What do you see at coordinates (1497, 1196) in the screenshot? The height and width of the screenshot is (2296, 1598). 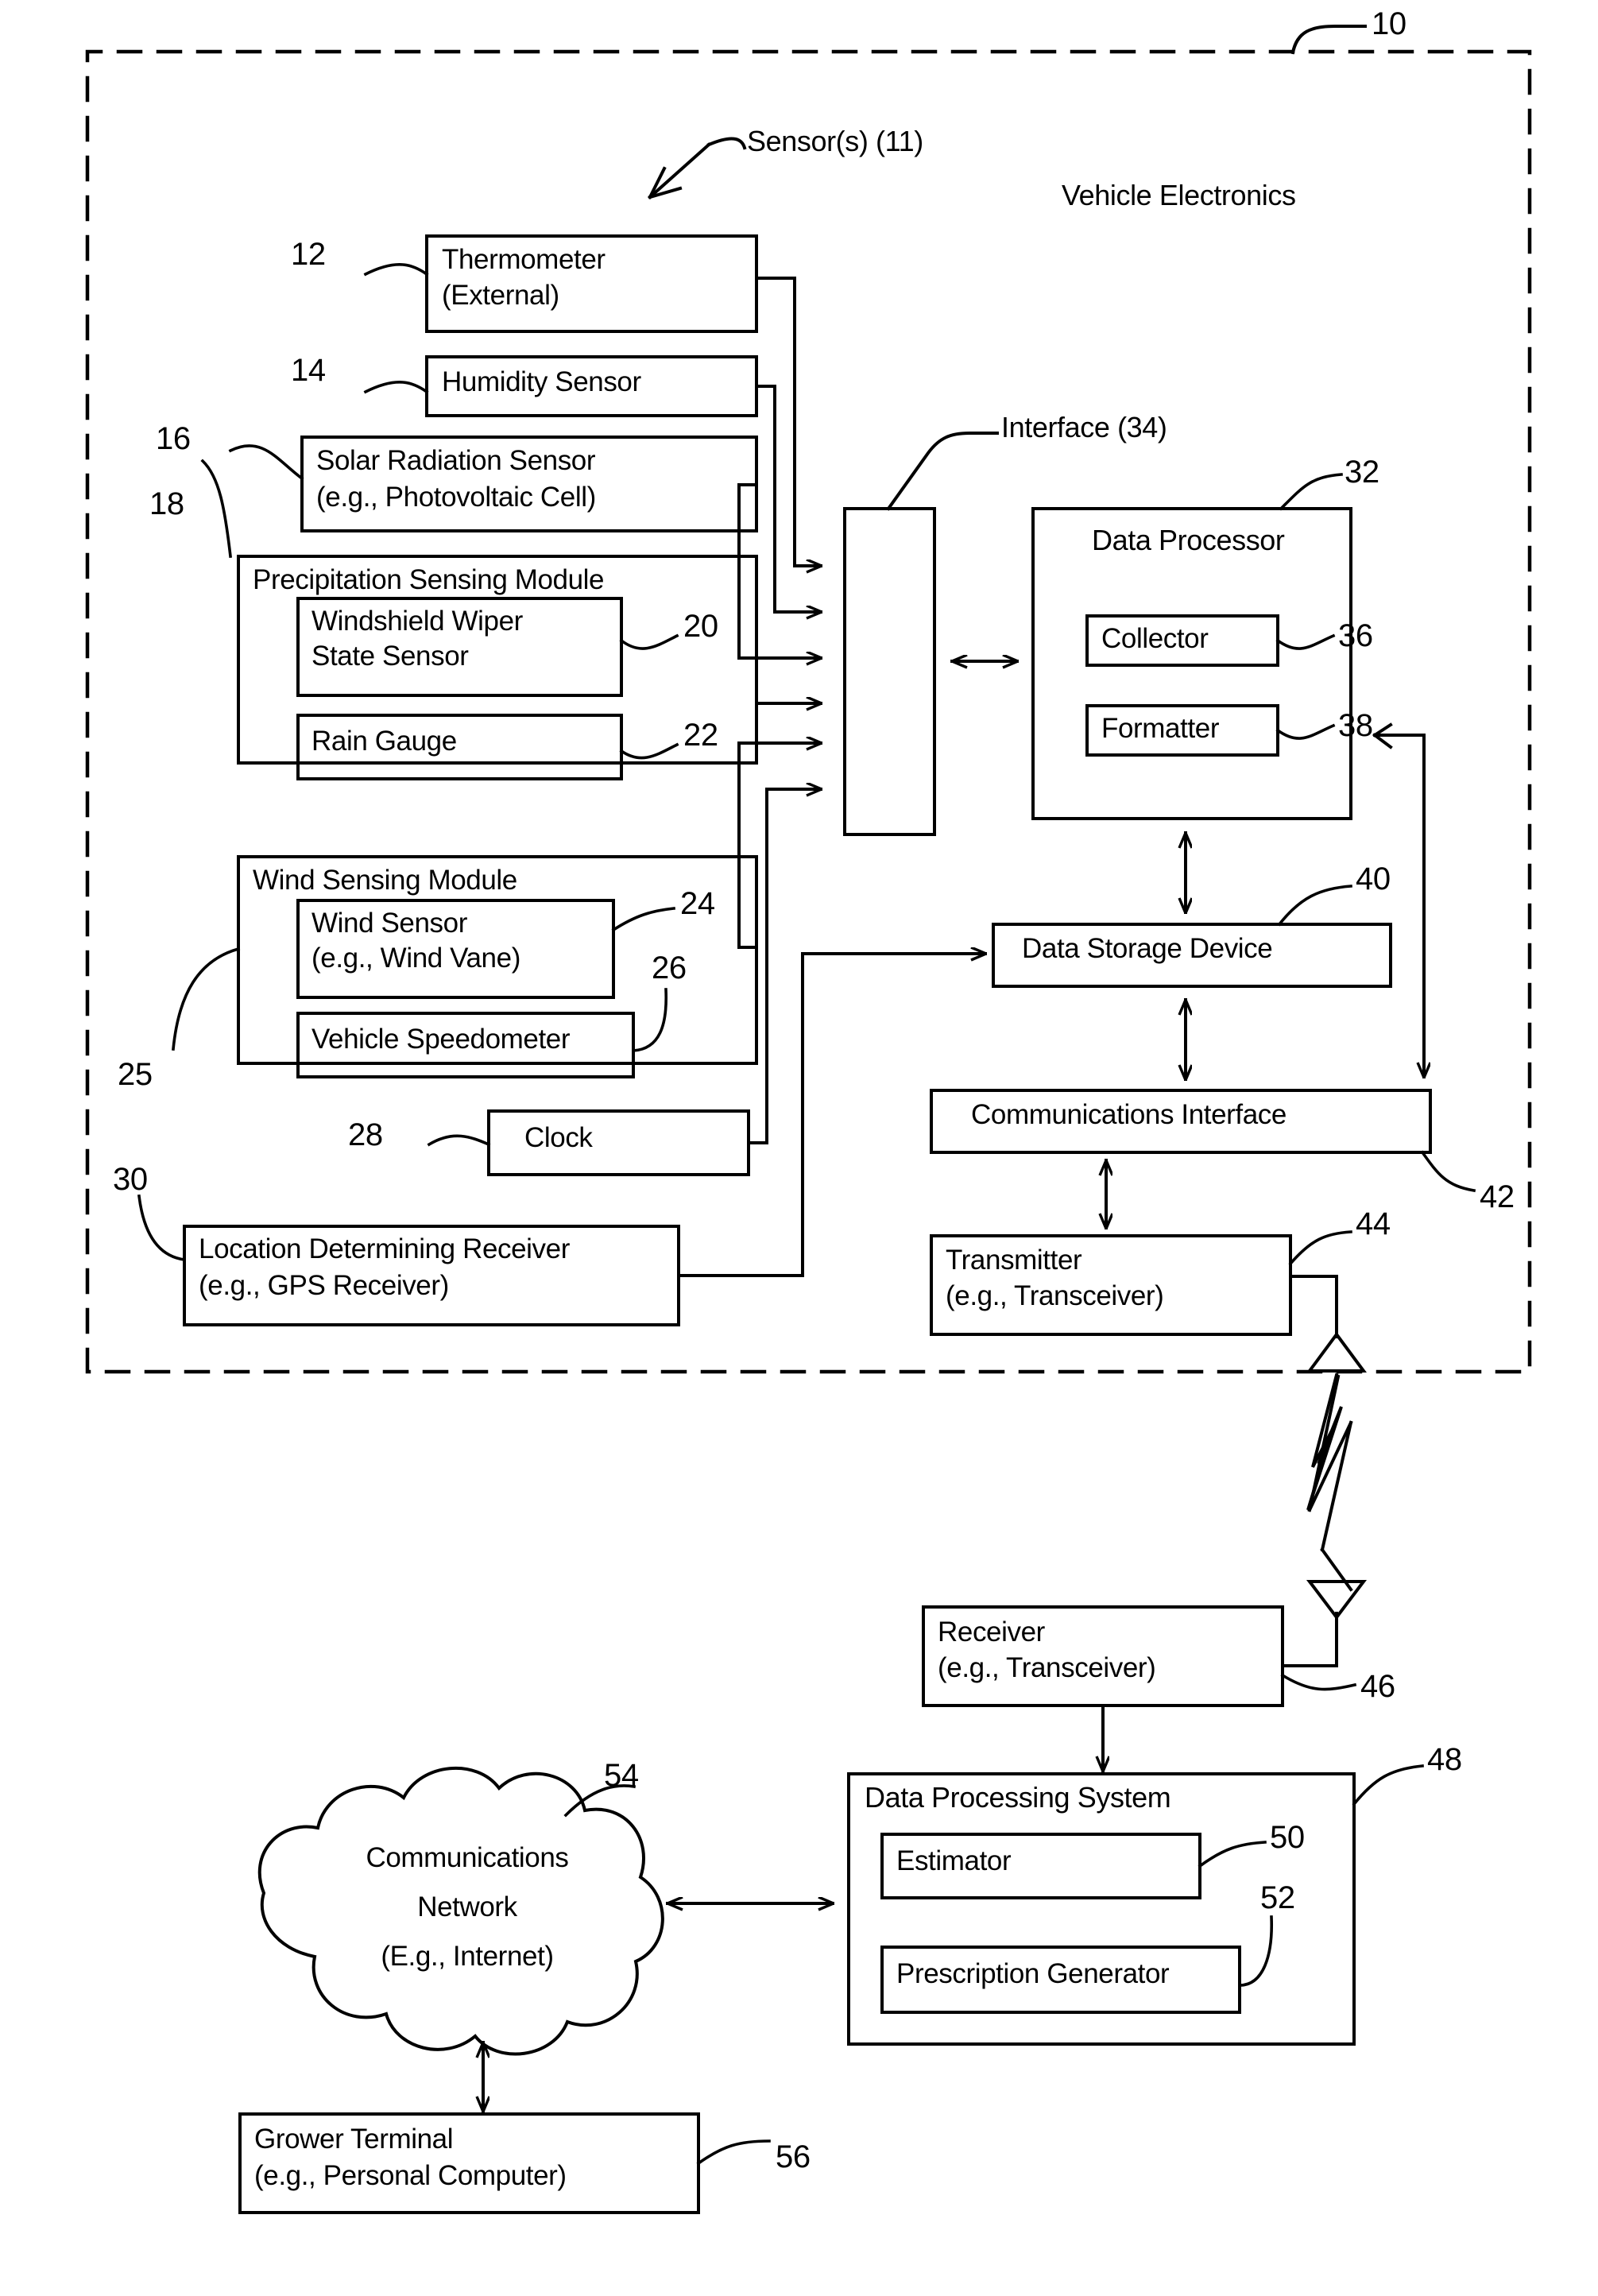 I see `ref-42: 42` at bounding box center [1497, 1196].